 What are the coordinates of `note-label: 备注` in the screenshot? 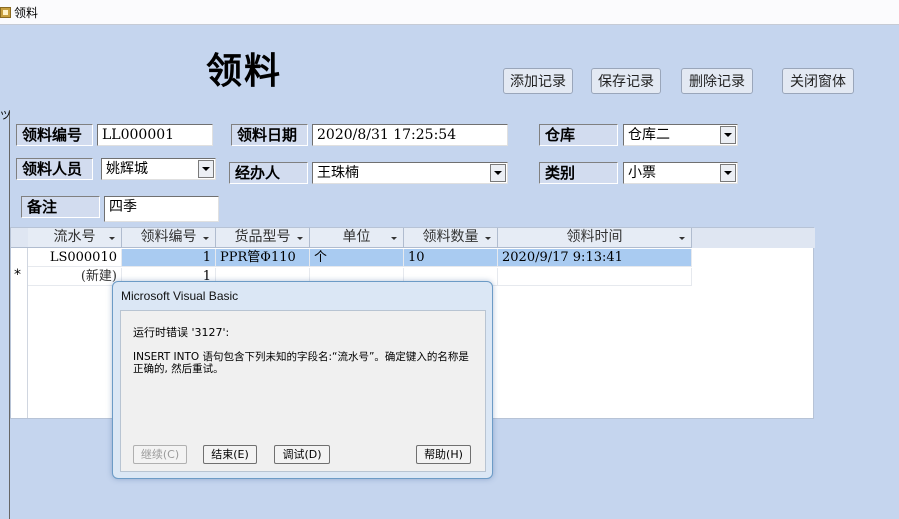 It's located at (60, 207).